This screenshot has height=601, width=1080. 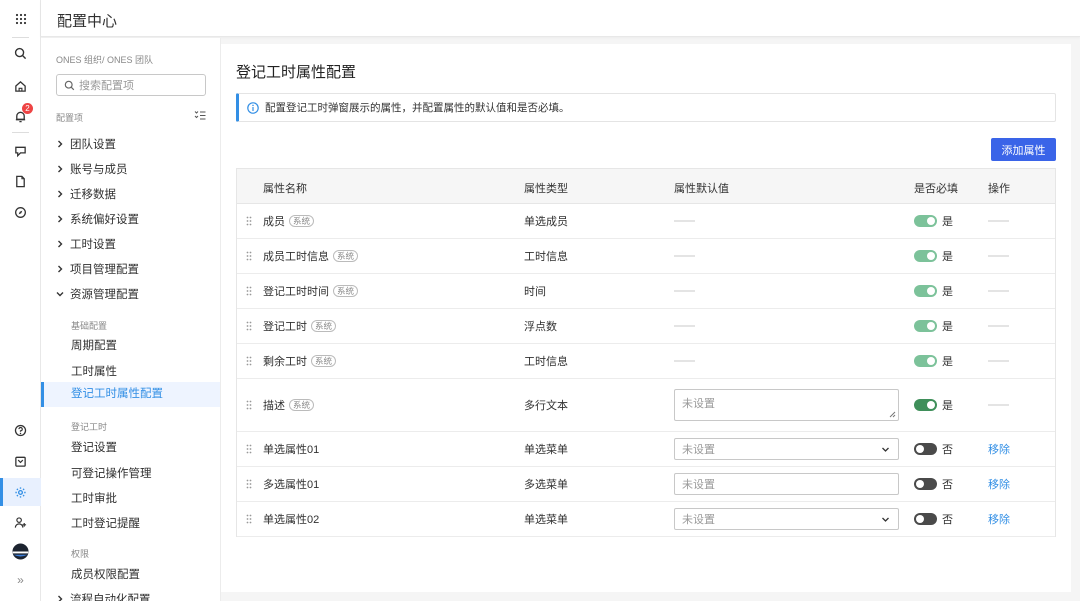 I want to click on avatar, so click(x=20, y=551).